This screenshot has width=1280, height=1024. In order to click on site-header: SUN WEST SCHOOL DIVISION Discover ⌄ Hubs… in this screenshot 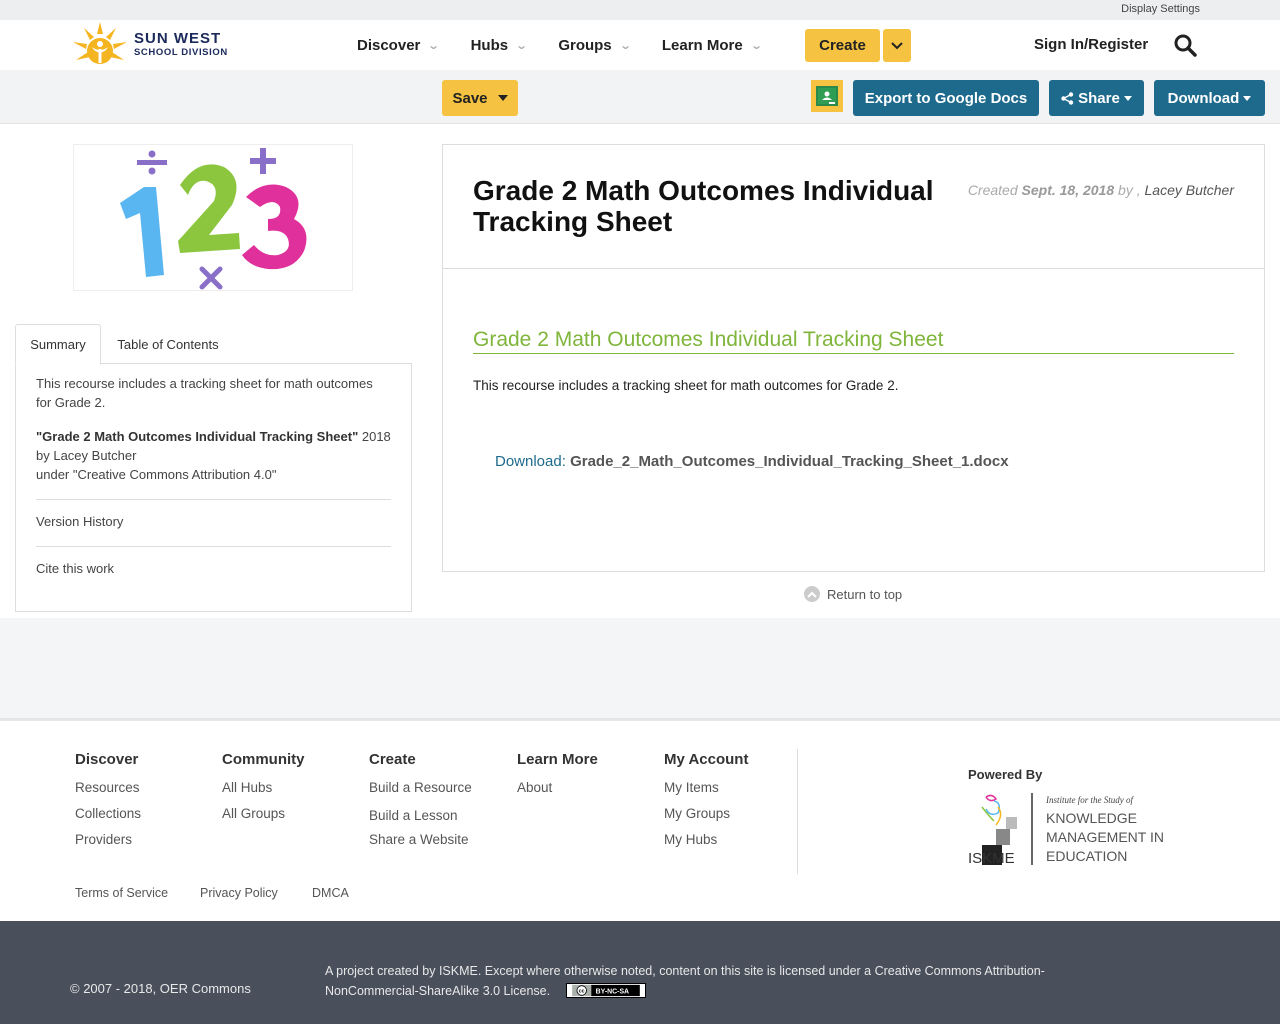, I will do `click(640, 45)`.